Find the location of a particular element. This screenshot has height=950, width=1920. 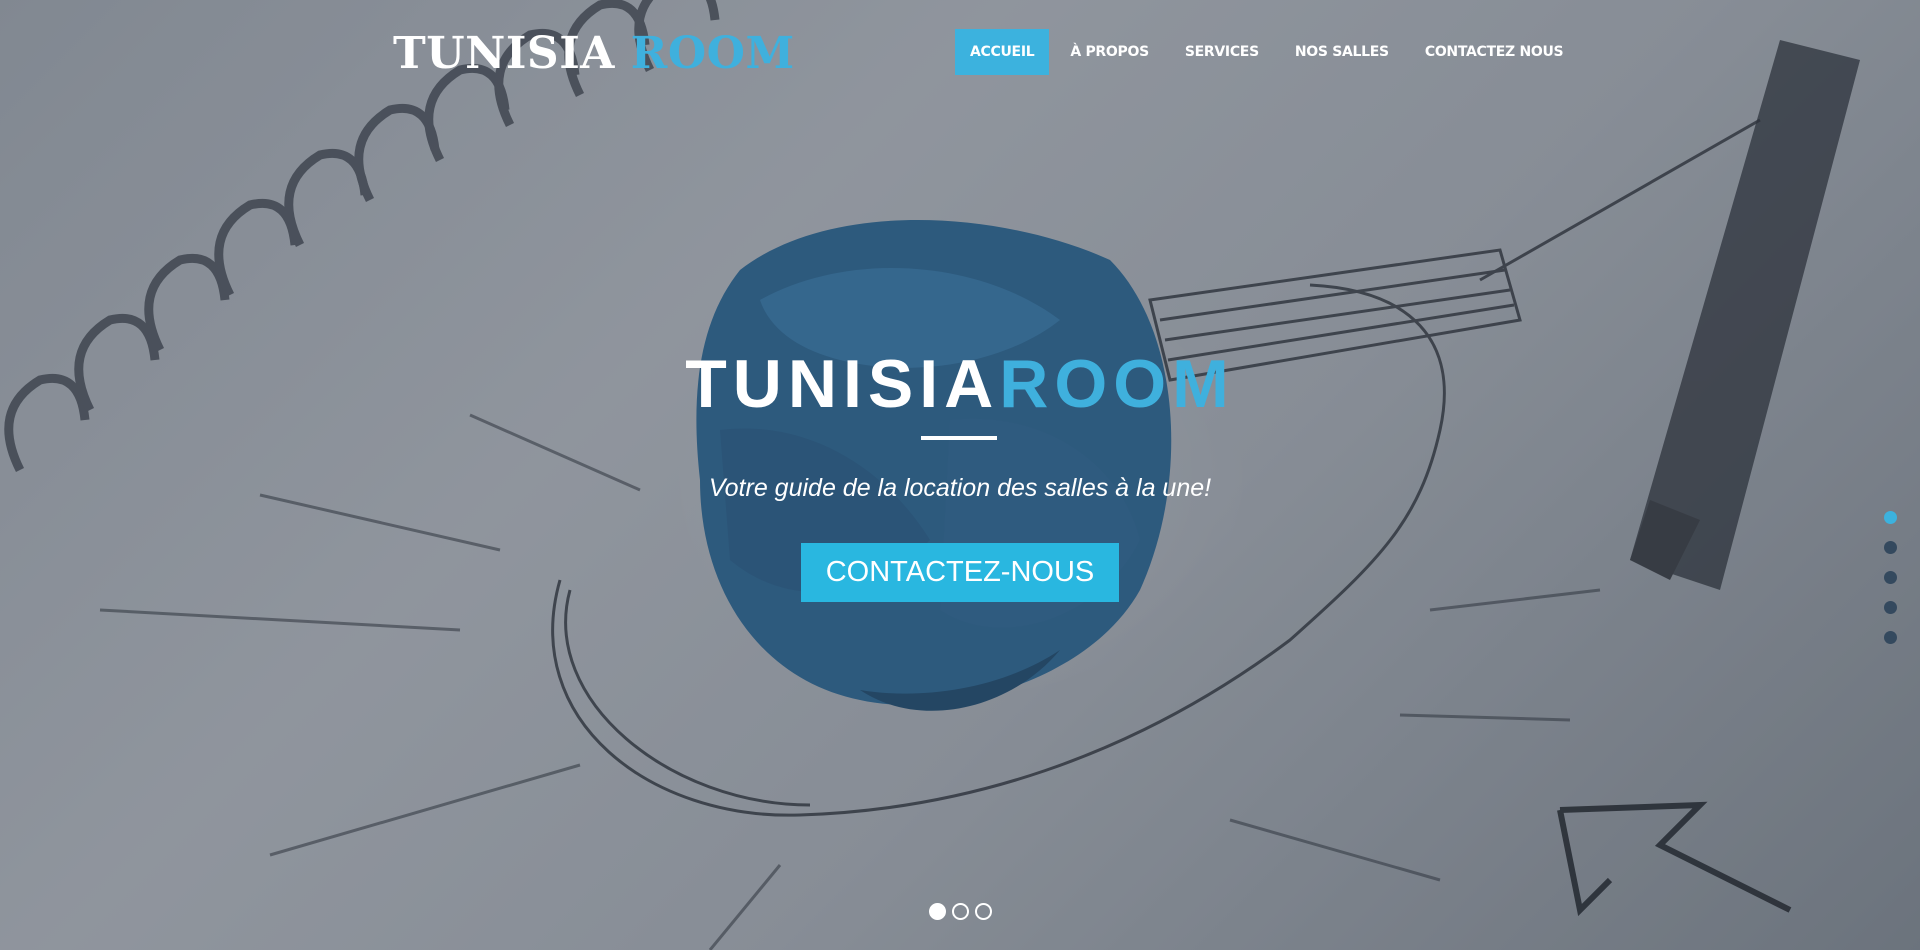

site-logo: TUNISIA ROOM is located at coordinates (594, 53).